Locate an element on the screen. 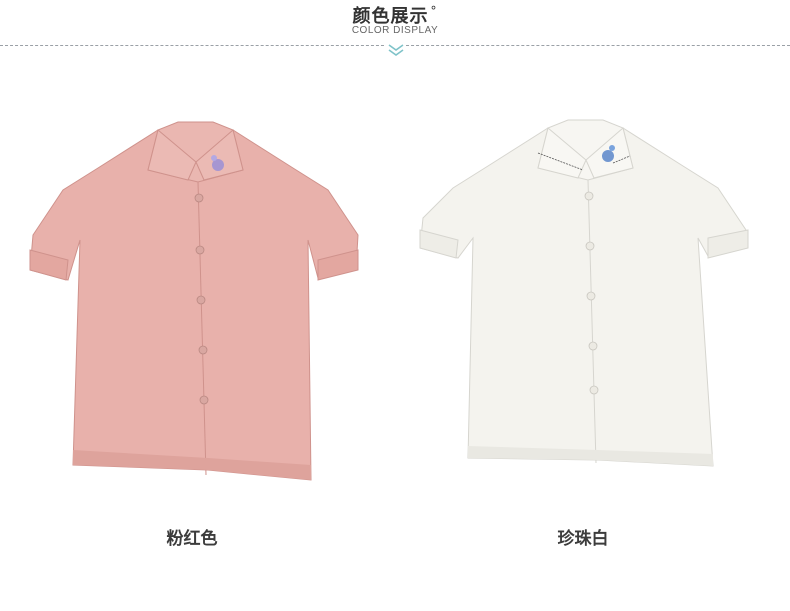 The height and width of the screenshot is (611, 790). double-chevron-down-icon is located at coordinates (396, 49).